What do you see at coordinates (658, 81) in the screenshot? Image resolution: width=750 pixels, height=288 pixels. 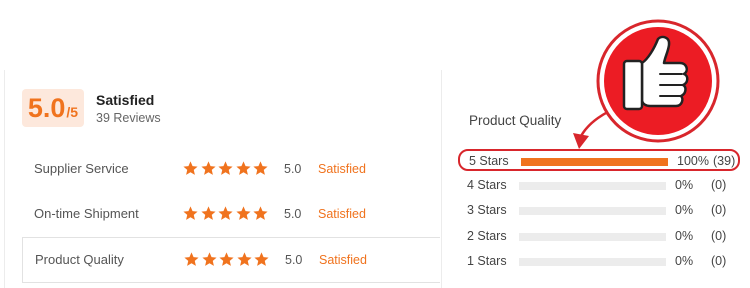 I see `thumbs-up-icon` at bounding box center [658, 81].